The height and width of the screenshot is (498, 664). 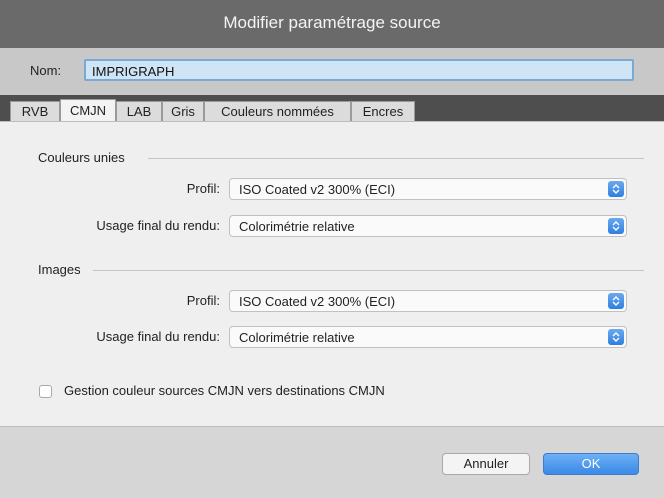 I want to click on tab-encres: Encres, so click(x=383, y=111).